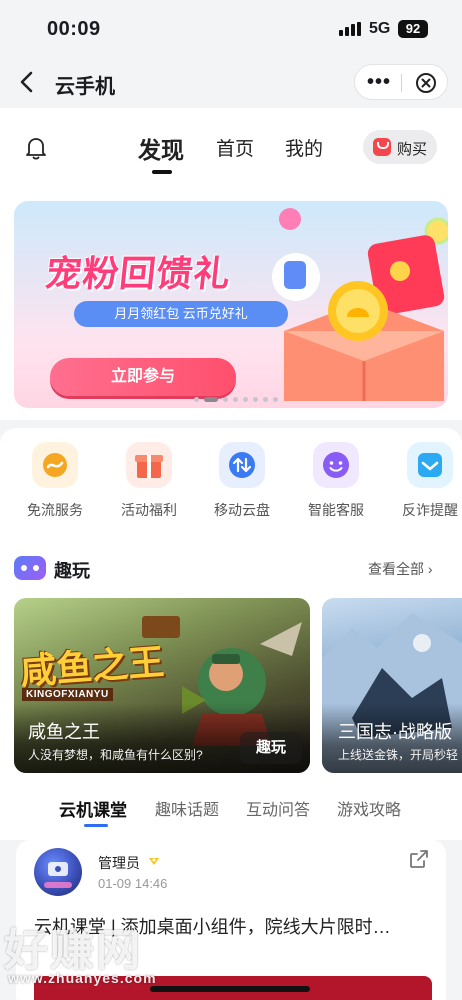  What do you see at coordinates (93, 808) in the screenshot?
I see `tab-cloud-class: 云机课堂` at bounding box center [93, 808].